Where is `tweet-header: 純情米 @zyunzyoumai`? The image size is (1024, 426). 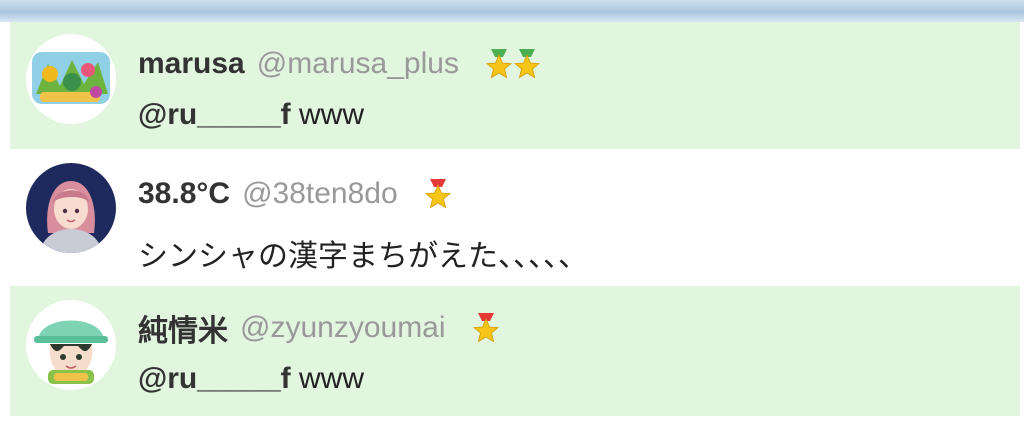
tweet-header: 純情米 @zyunzyoumai is located at coordinates (319, 328).